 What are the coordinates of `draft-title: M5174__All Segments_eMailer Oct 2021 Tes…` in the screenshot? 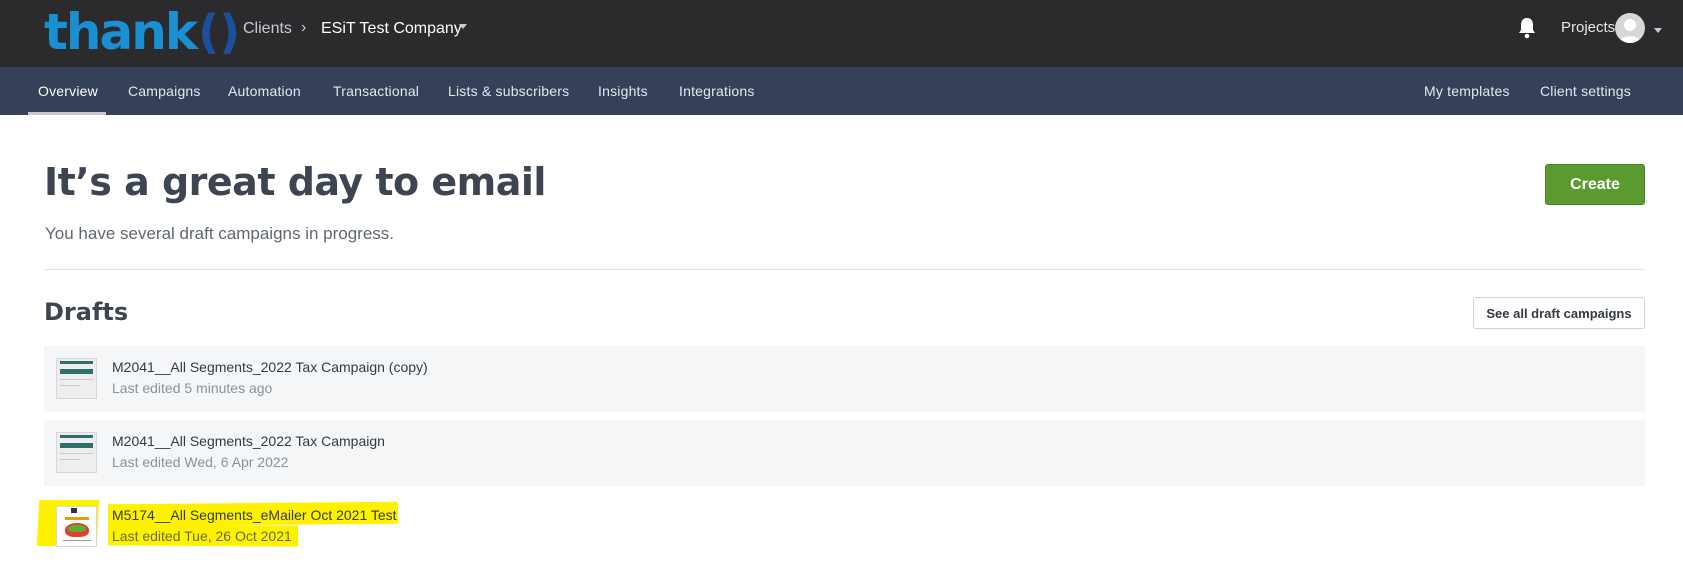 It's located at (254, 515).